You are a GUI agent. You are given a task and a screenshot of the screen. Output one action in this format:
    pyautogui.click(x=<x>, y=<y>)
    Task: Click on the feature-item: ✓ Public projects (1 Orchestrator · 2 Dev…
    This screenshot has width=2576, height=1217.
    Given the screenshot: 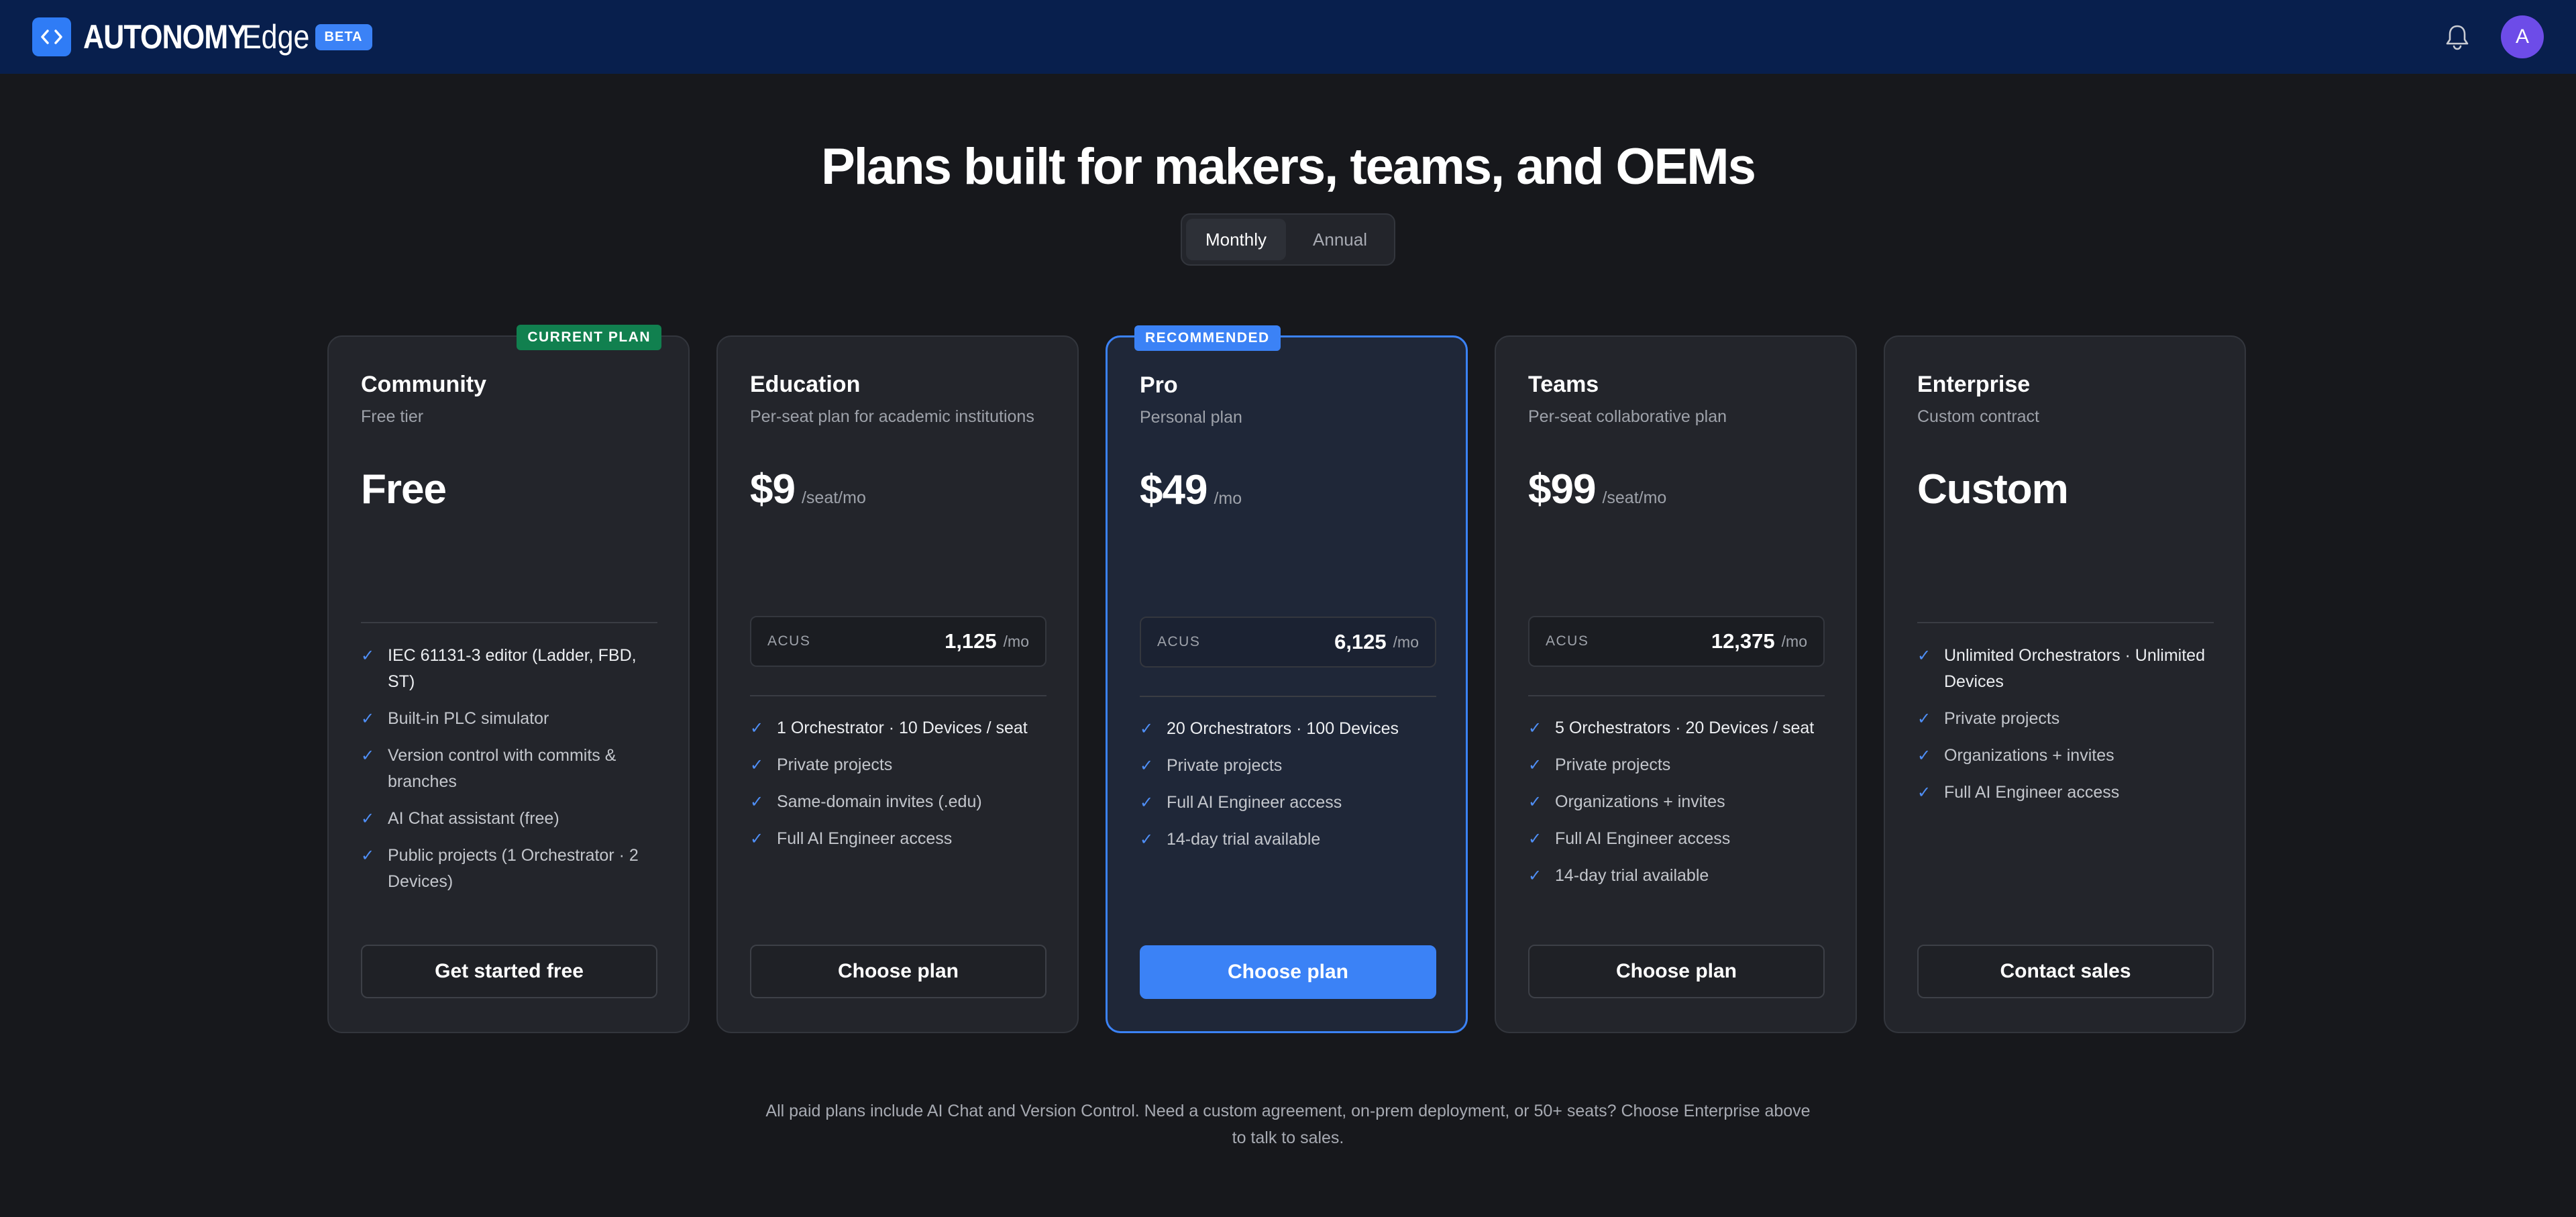 What is the action you would take?
    pyautogui.click(x=512, y=869)
    